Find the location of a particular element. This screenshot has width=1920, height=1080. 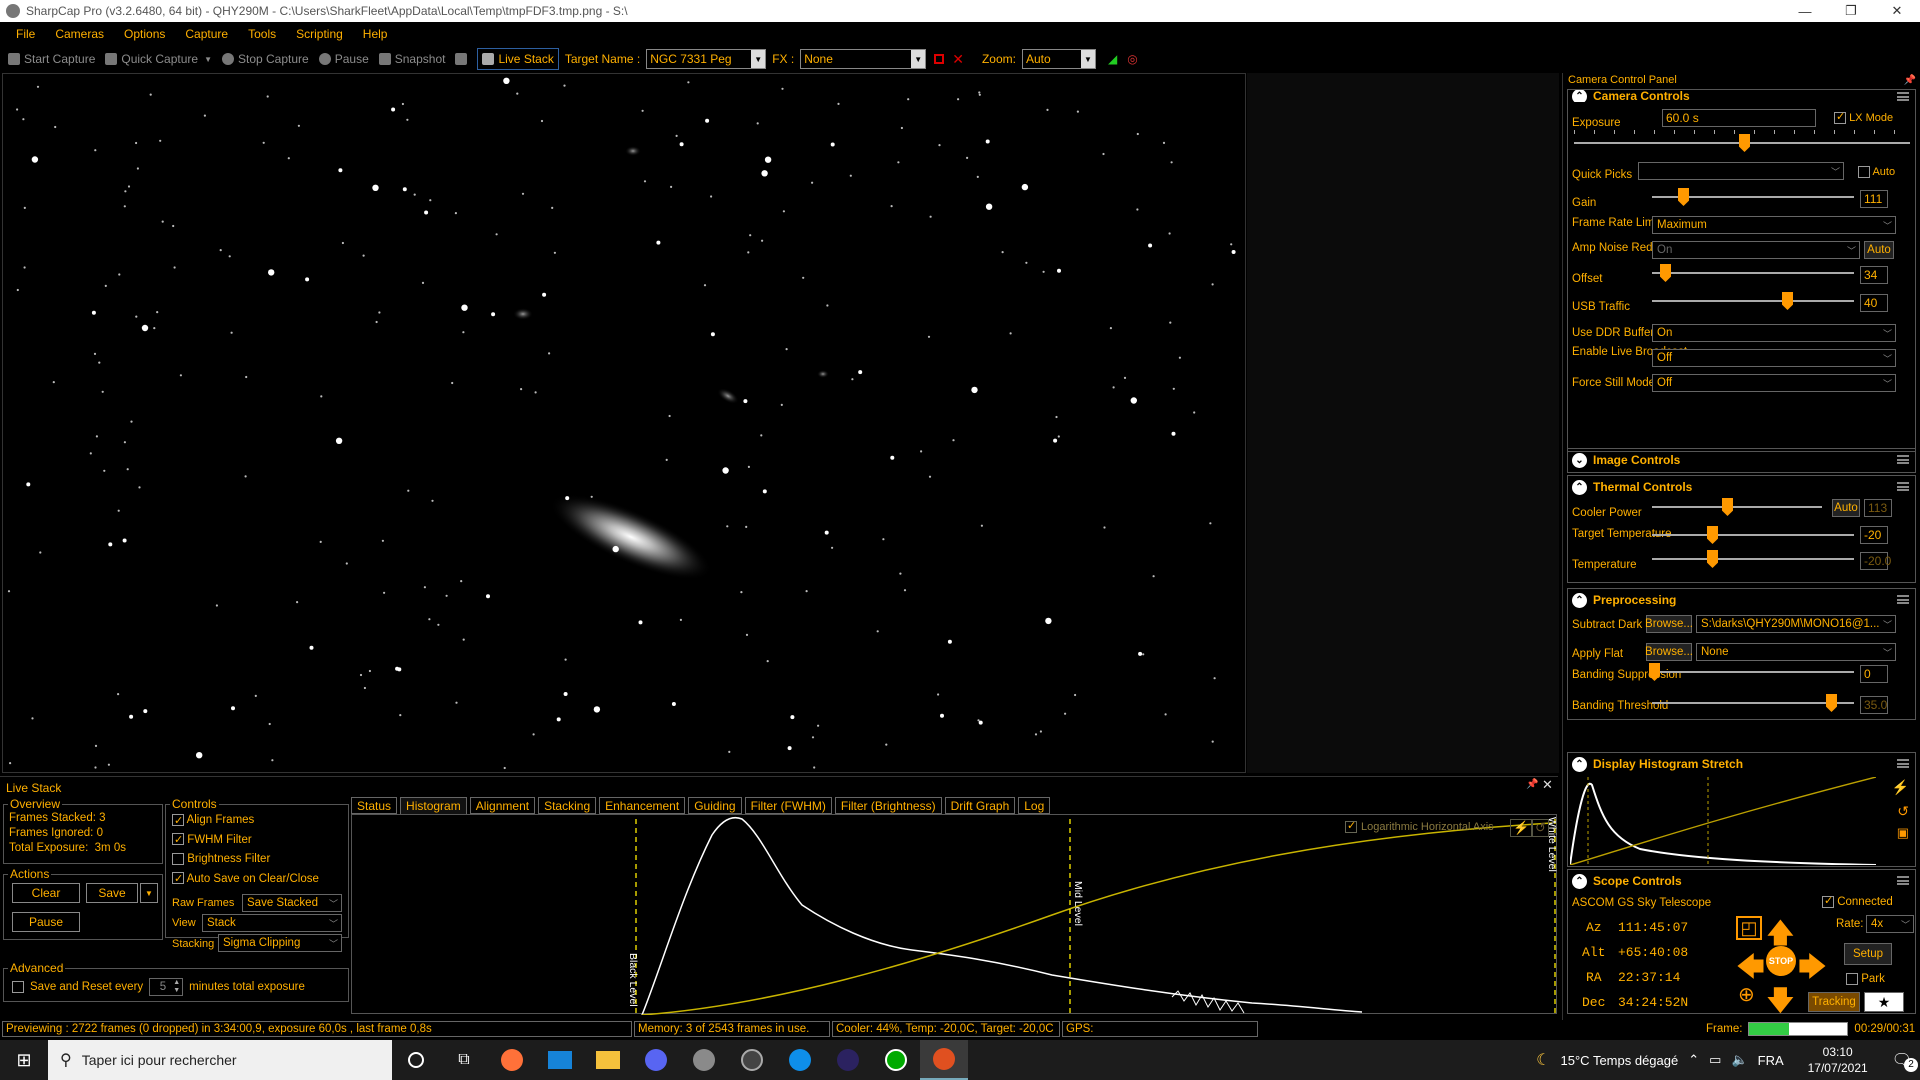

usb-traffic-value: 40 is located at coordinates (1874, 303).